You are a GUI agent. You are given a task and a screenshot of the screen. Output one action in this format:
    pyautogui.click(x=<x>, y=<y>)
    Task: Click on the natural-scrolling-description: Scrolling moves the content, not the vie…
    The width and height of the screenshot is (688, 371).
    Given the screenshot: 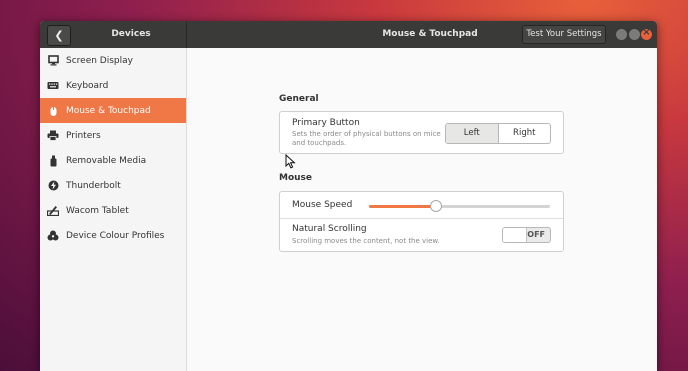 What is the action you would take?
    pyautogui.click(x=366, y=241)
    